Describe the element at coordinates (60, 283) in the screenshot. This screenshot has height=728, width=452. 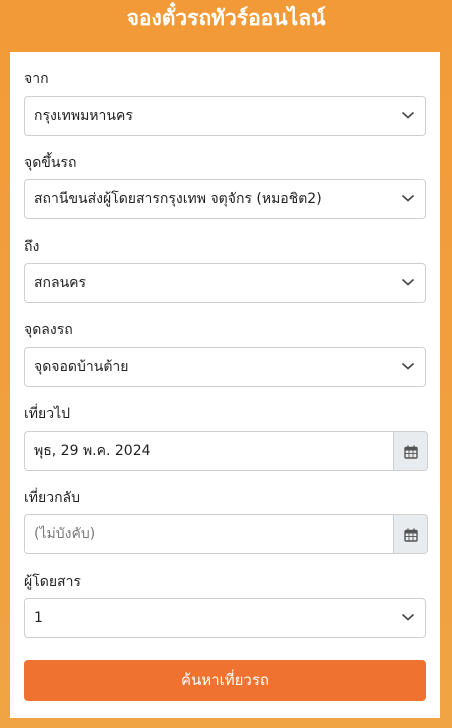
I see `to-value: สกลนคร` at that location.